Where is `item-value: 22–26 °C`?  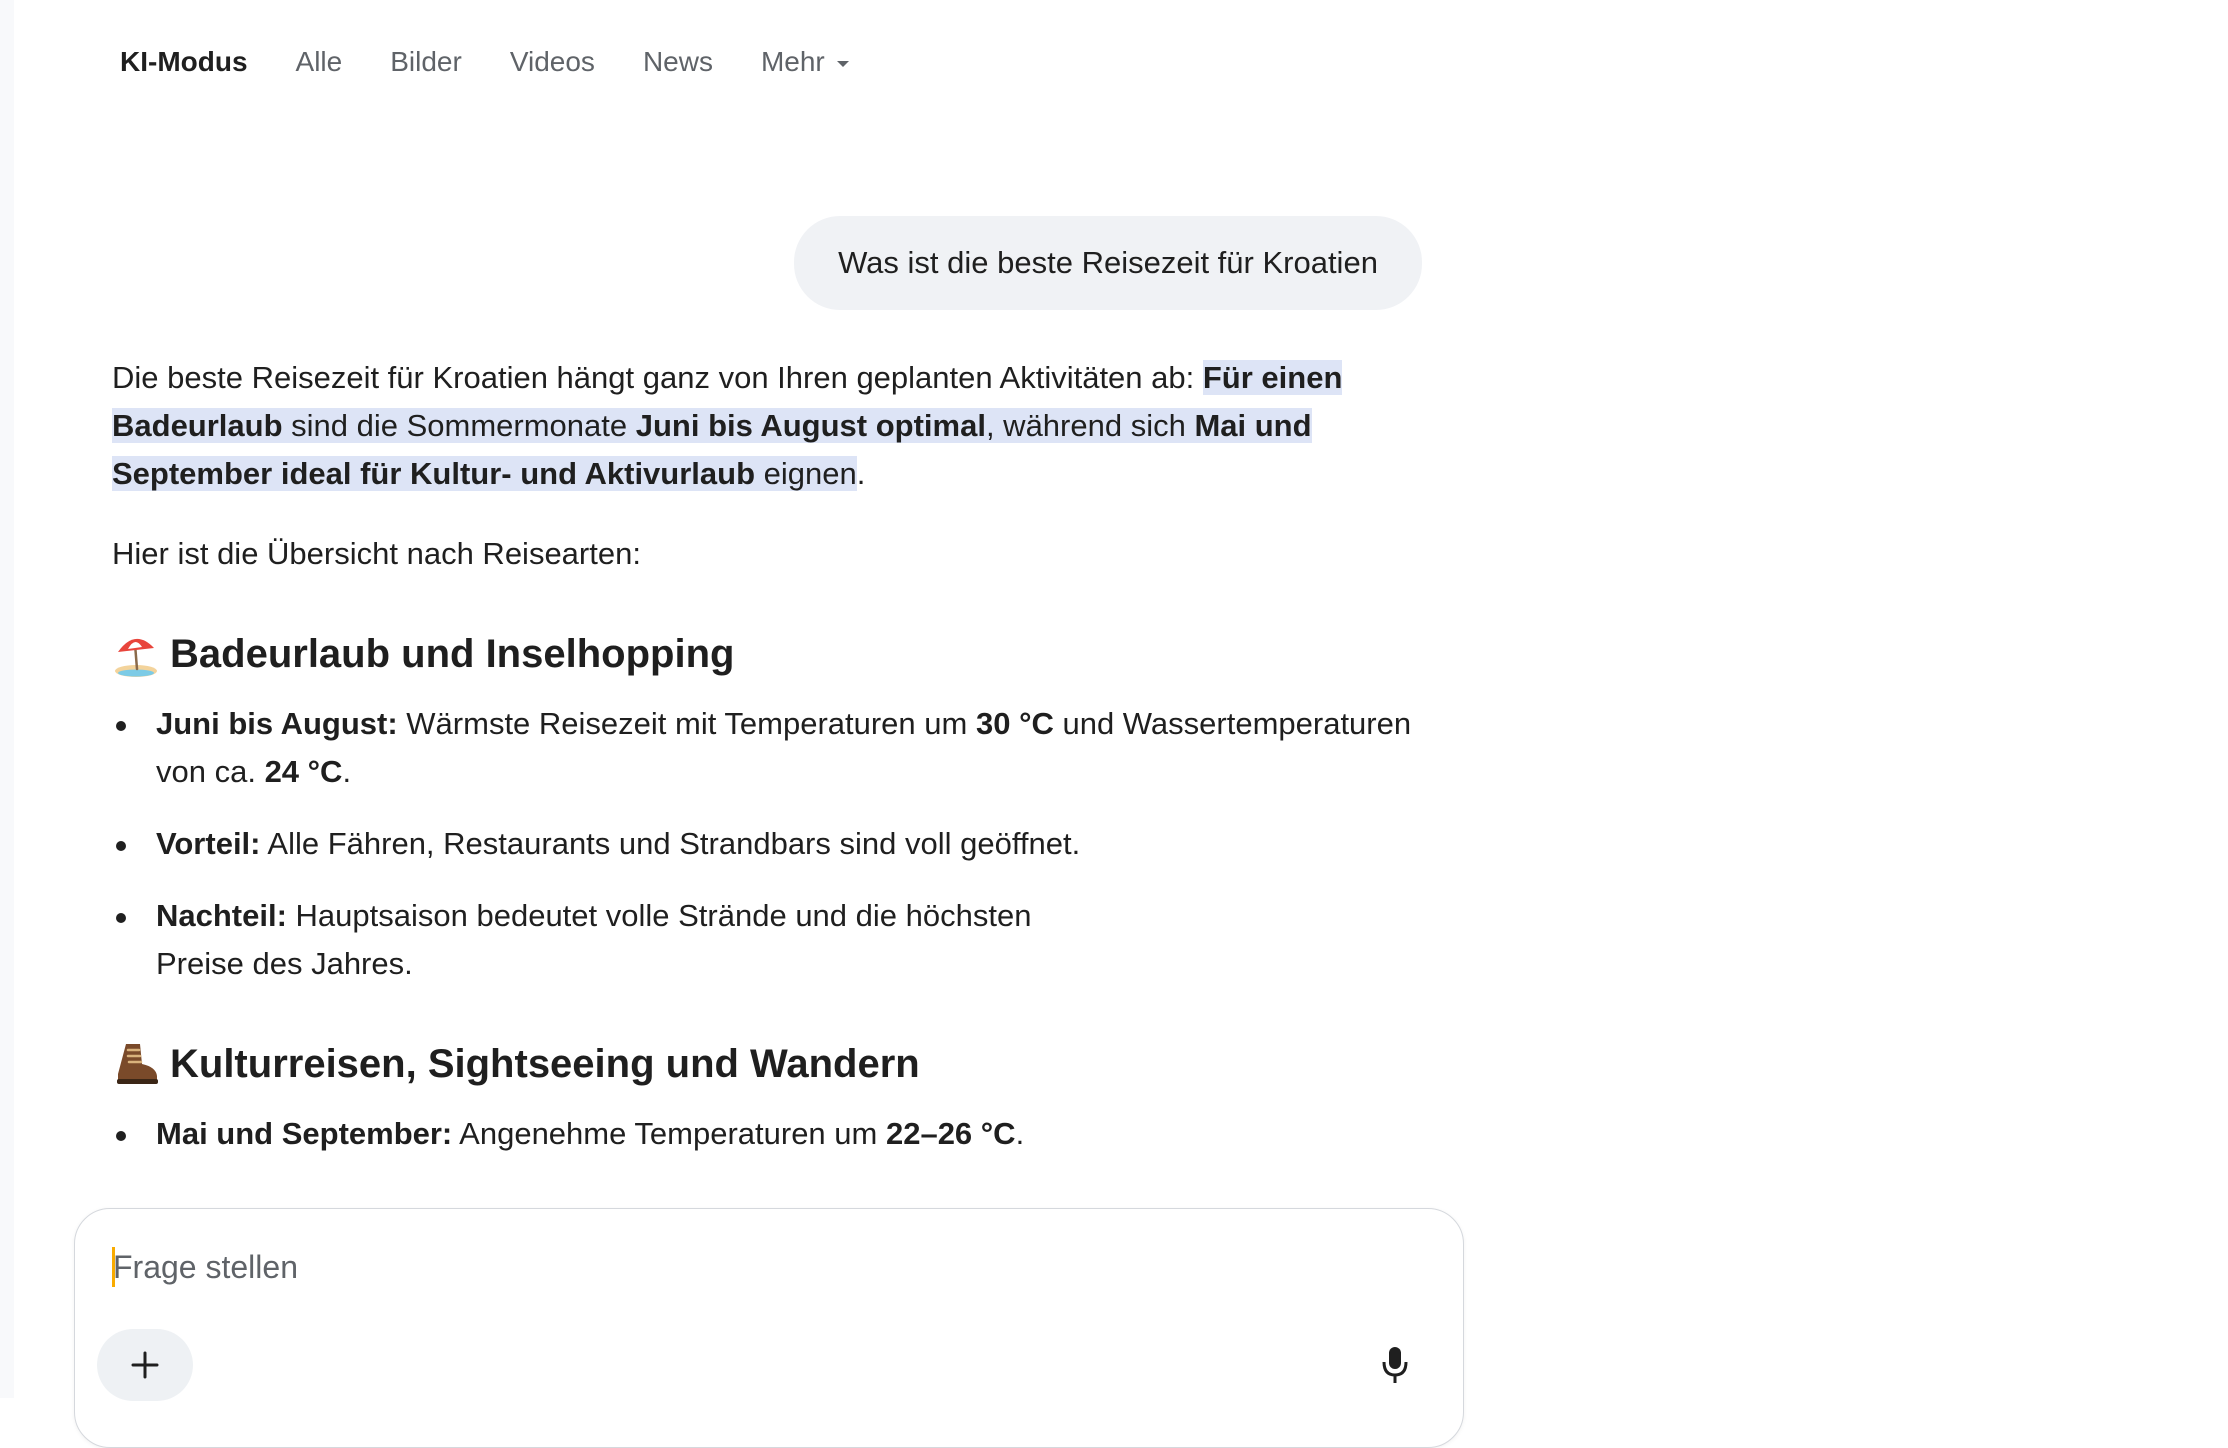
item-value: 22–26 °C is located at coordinates (950, 1133).